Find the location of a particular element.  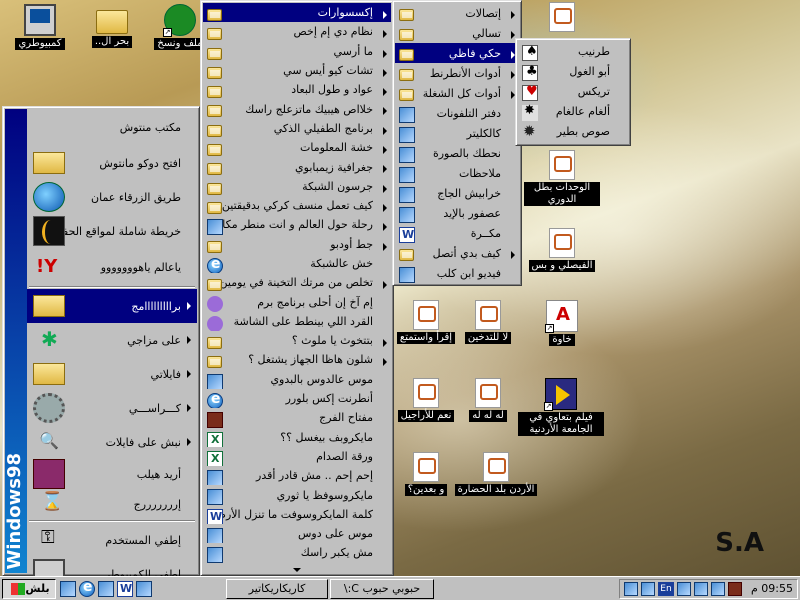

programs-item: ورقة الصدام is located at coordinates (297, 457).